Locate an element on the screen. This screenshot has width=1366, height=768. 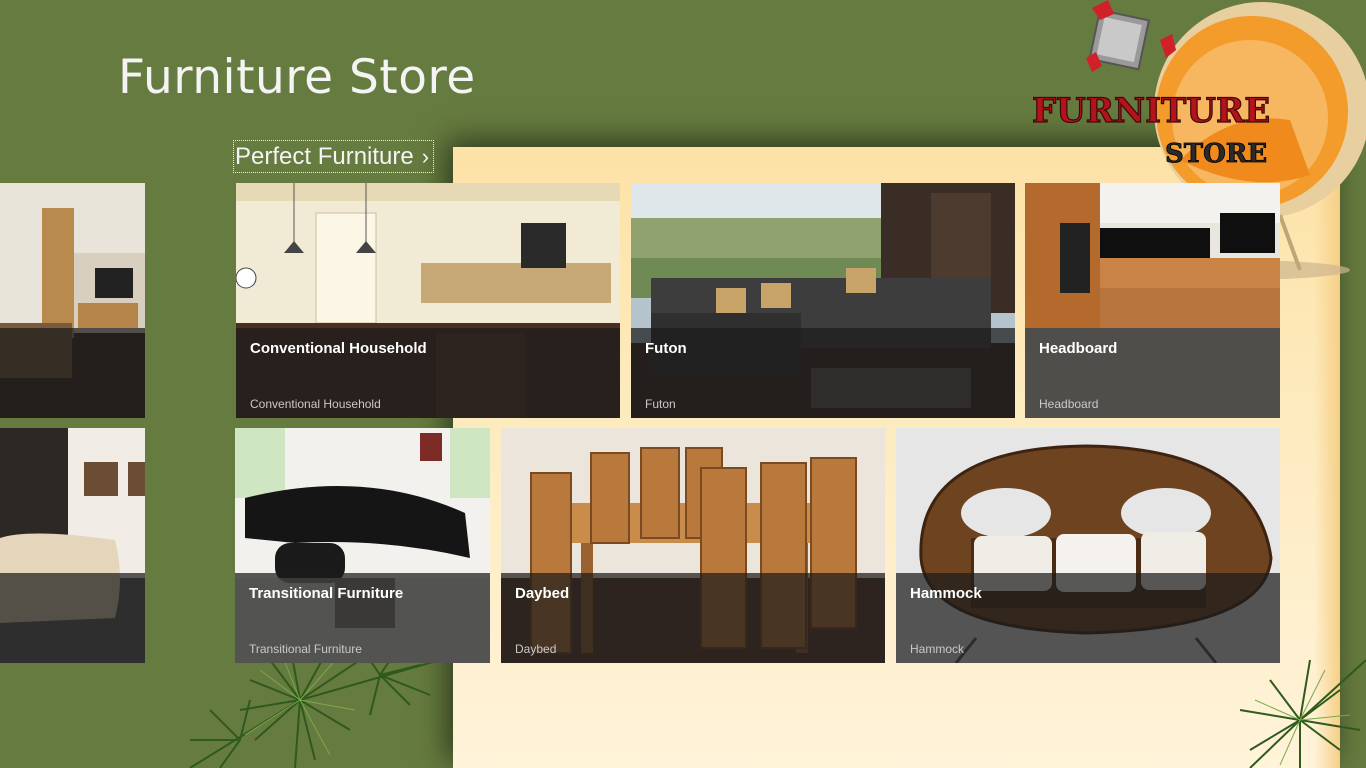
group-header-perfect-furniture: Perfect Furniture › is located at coordinates (334, 156).